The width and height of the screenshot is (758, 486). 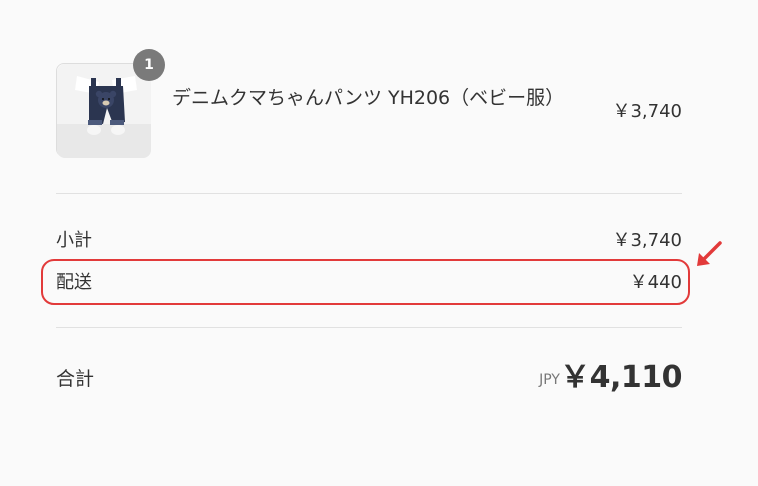 I want to click on shipping-highlight-outline, so click(x=365, y=282).